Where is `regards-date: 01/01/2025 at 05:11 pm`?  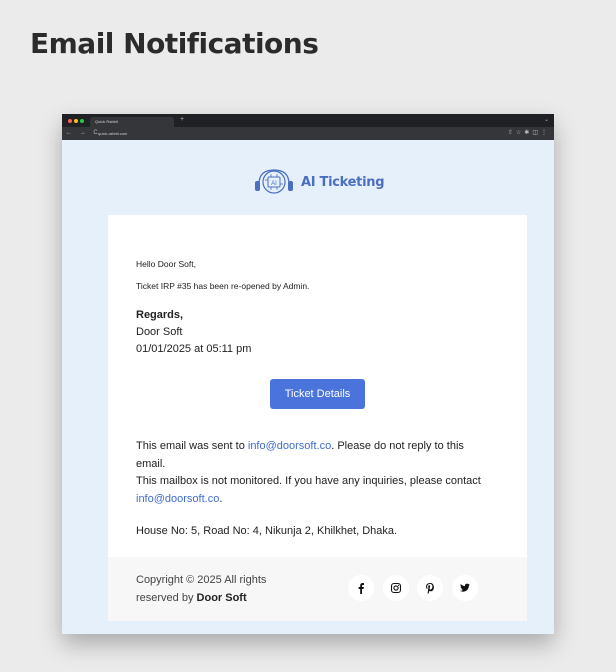
regards-date: 01/01/2025 at 05:11 pm is located at coordinates (194, 349).